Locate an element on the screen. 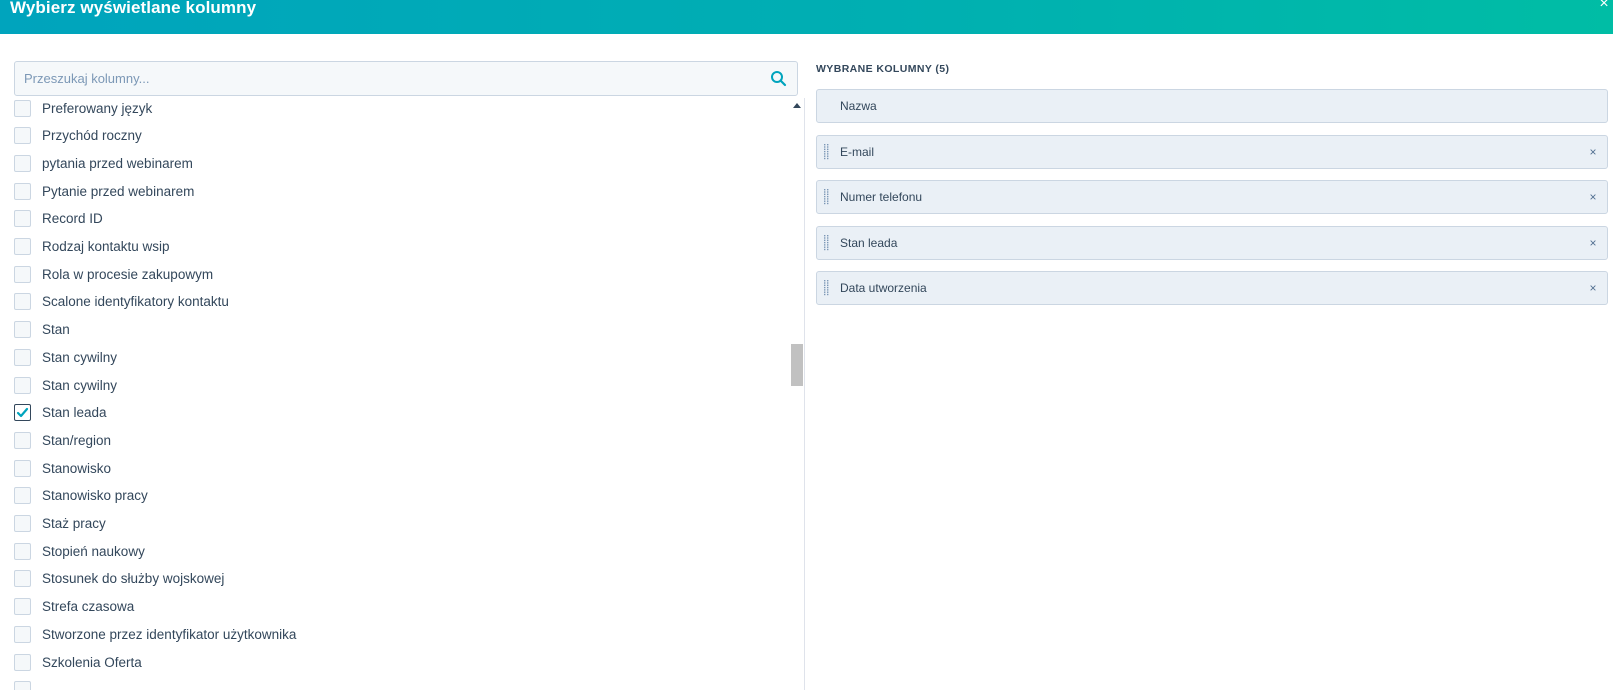 This screenshot has height=690, width=1613. selected-column-label: E-mail is located at coordinates (857, 151).